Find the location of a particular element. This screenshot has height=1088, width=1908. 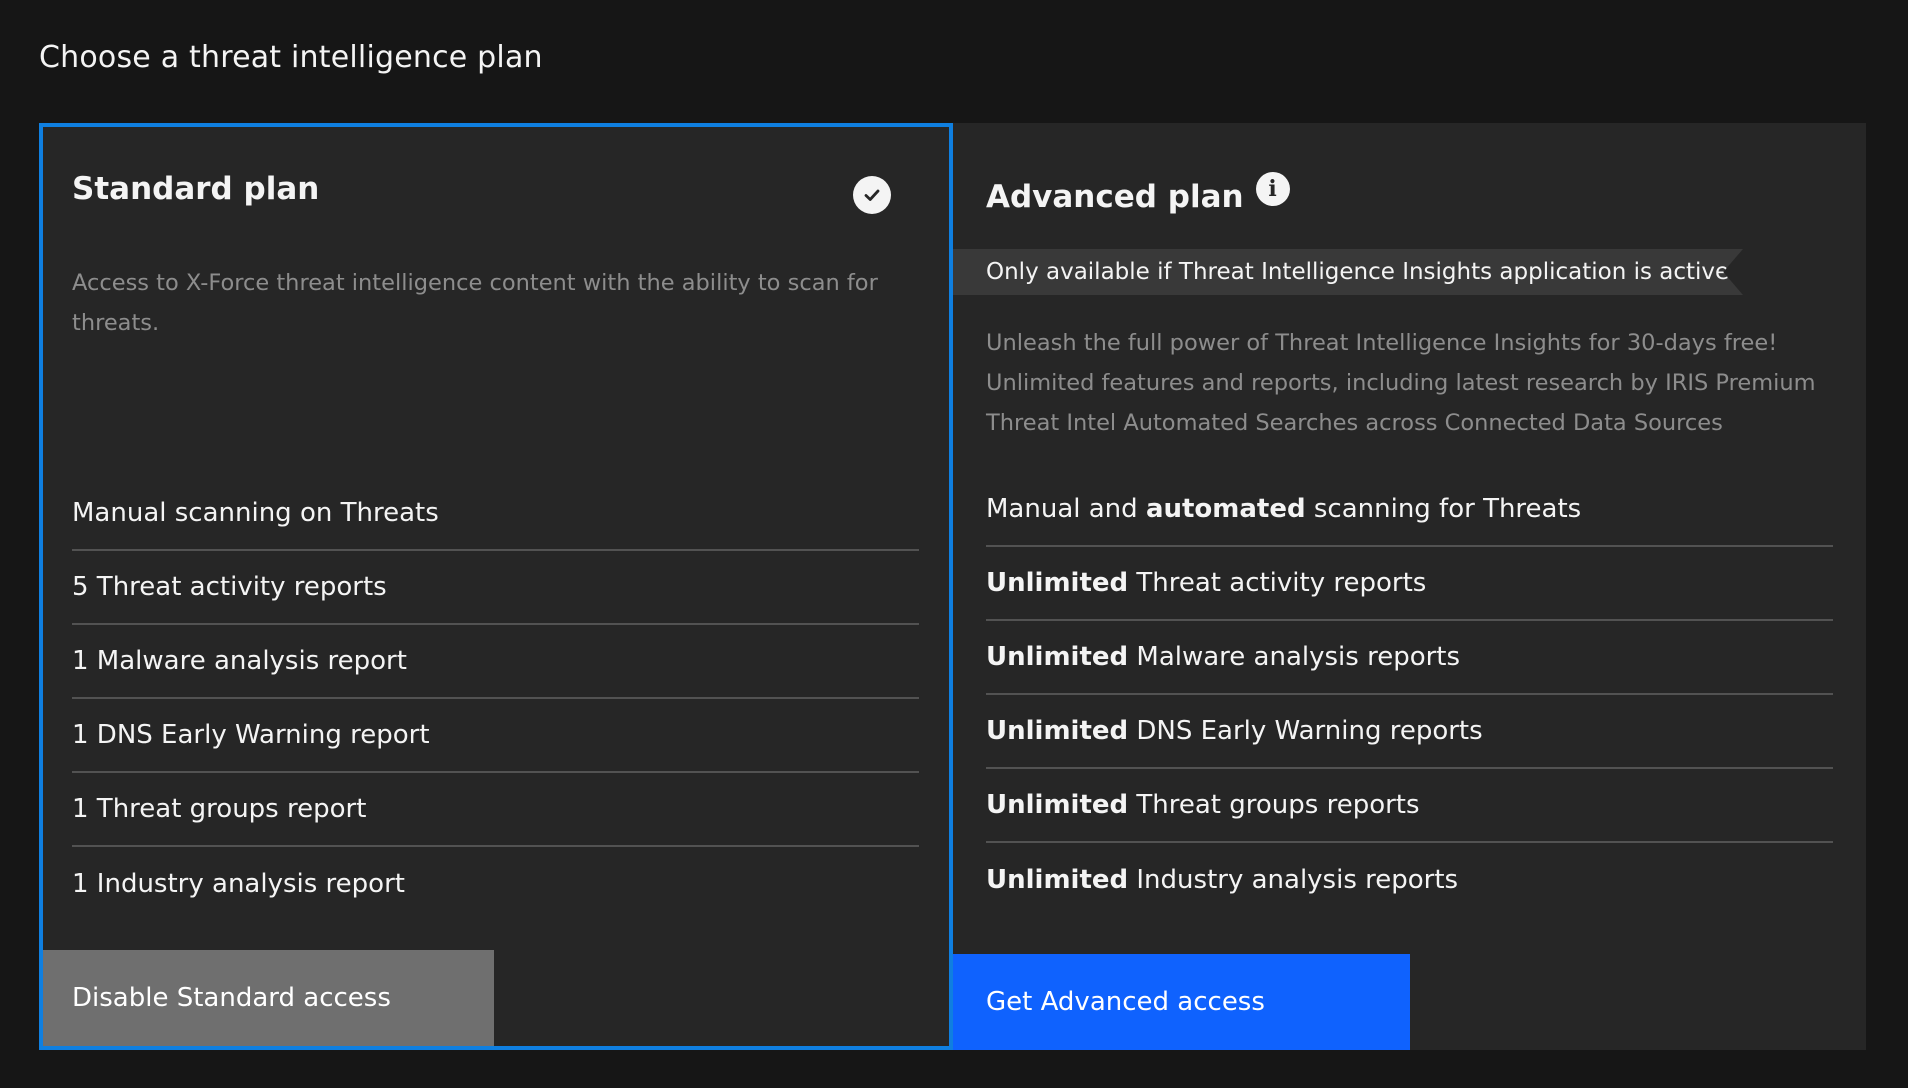

advanced-plan-title: Advanced plan is located at coordinates (1115, 197).